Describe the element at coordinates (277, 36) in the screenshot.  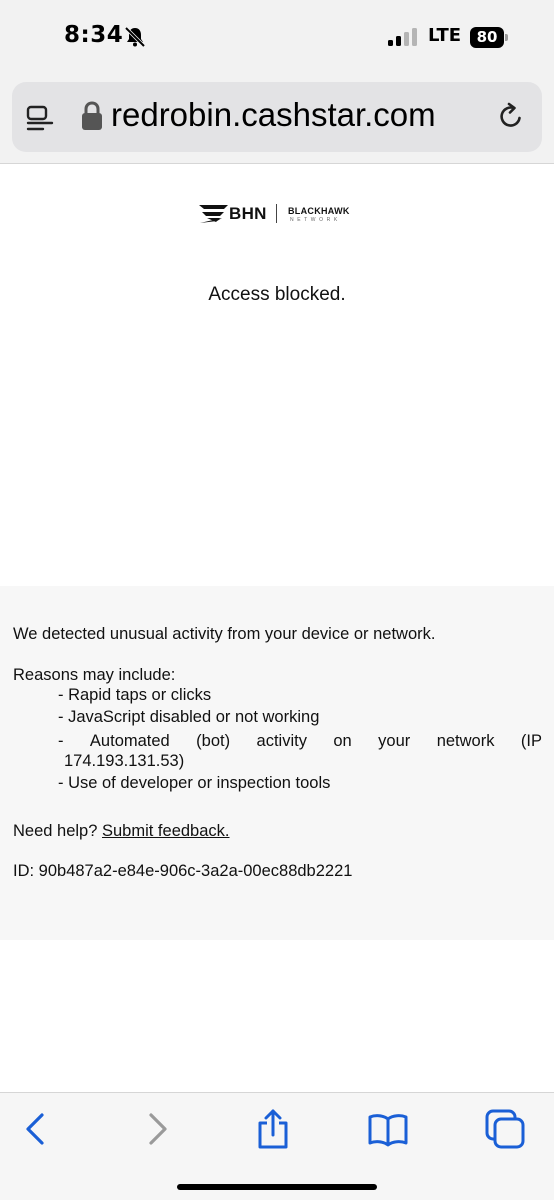
I see `status-bar: 8:34 LTE 80` at that location.